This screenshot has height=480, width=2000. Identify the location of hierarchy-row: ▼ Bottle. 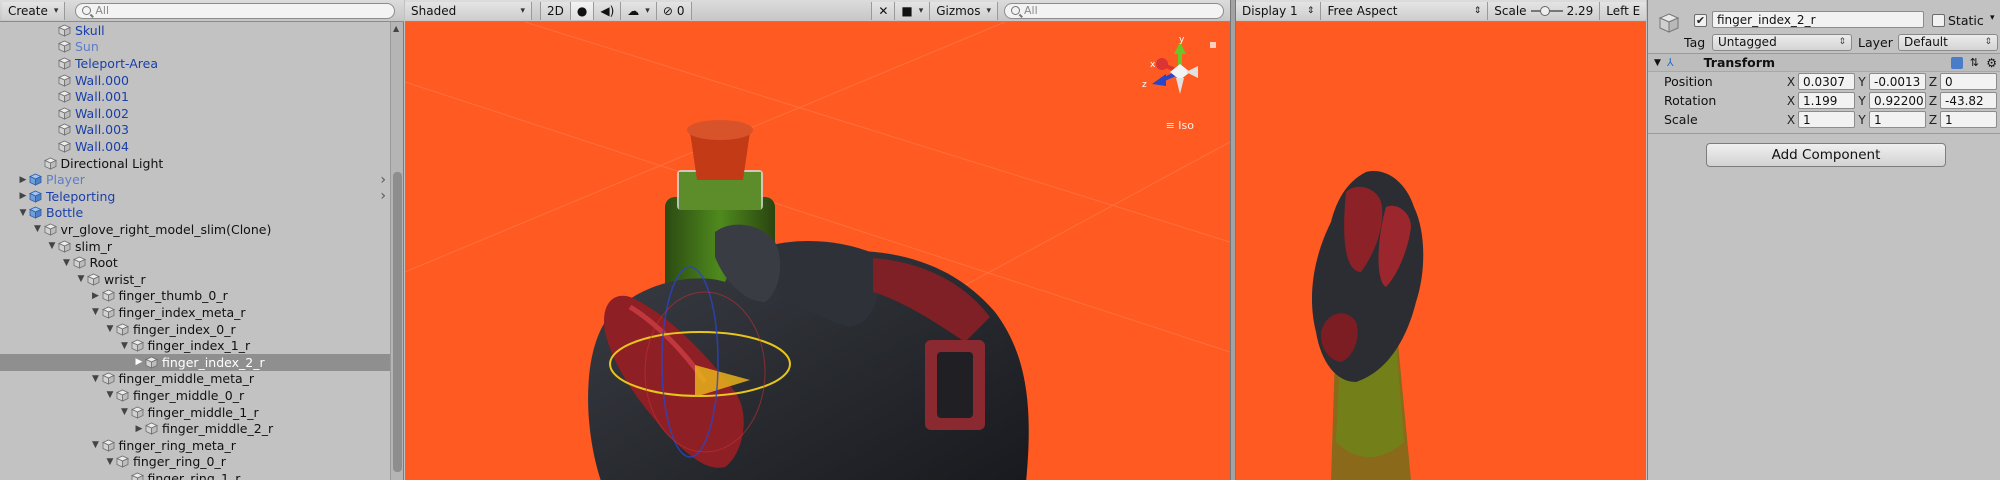
(195, 213).